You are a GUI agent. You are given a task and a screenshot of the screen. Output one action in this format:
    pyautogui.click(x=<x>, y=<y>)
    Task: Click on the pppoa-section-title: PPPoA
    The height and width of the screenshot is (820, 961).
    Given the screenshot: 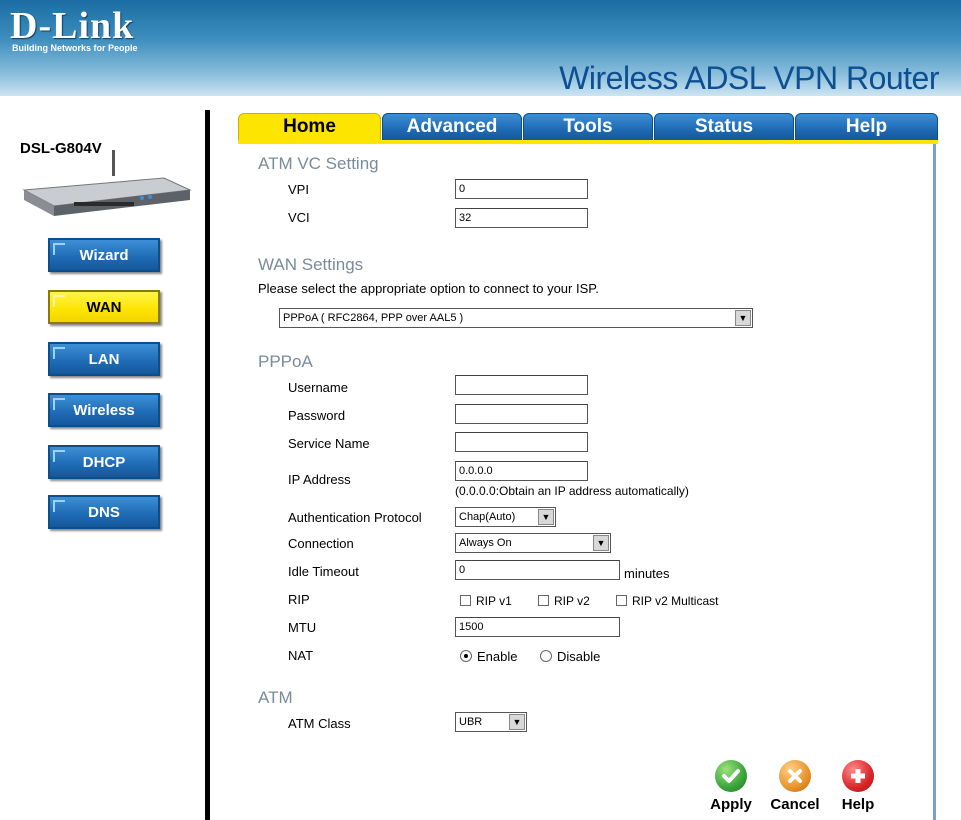 What is the action you would take?
    pyautogui.click(x=285, y=361)
    